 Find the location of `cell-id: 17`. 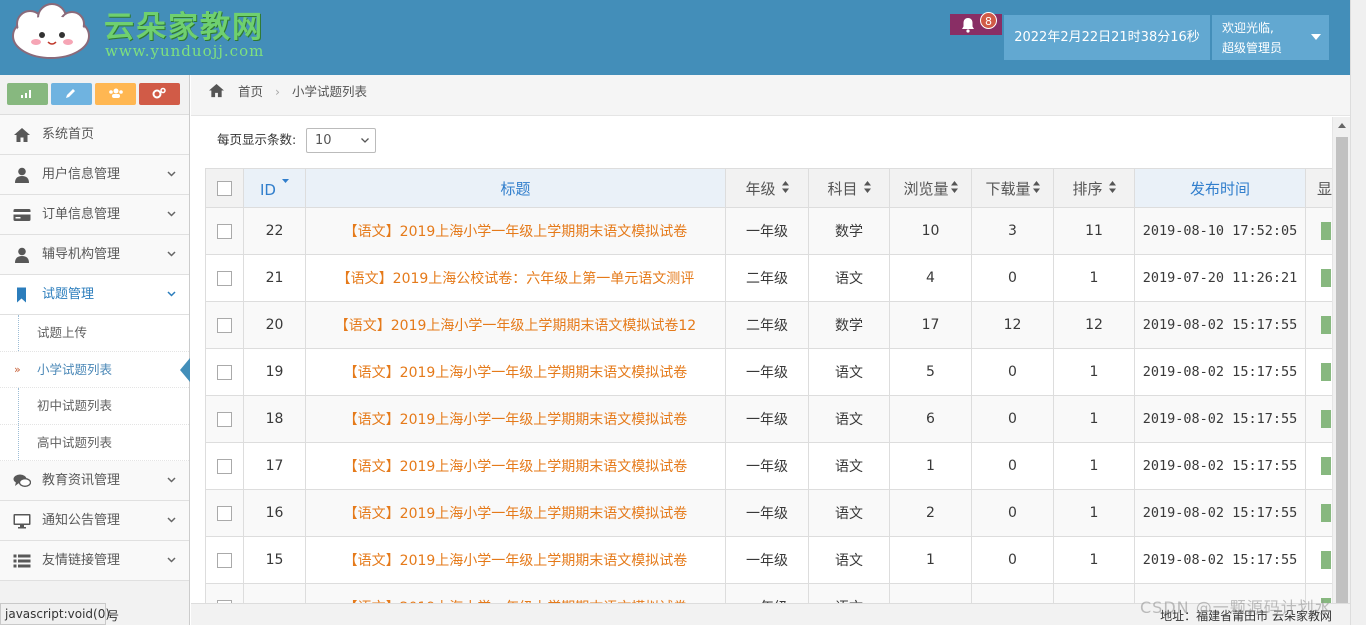

cell-id: 17 is located at coordinates (274, 466).